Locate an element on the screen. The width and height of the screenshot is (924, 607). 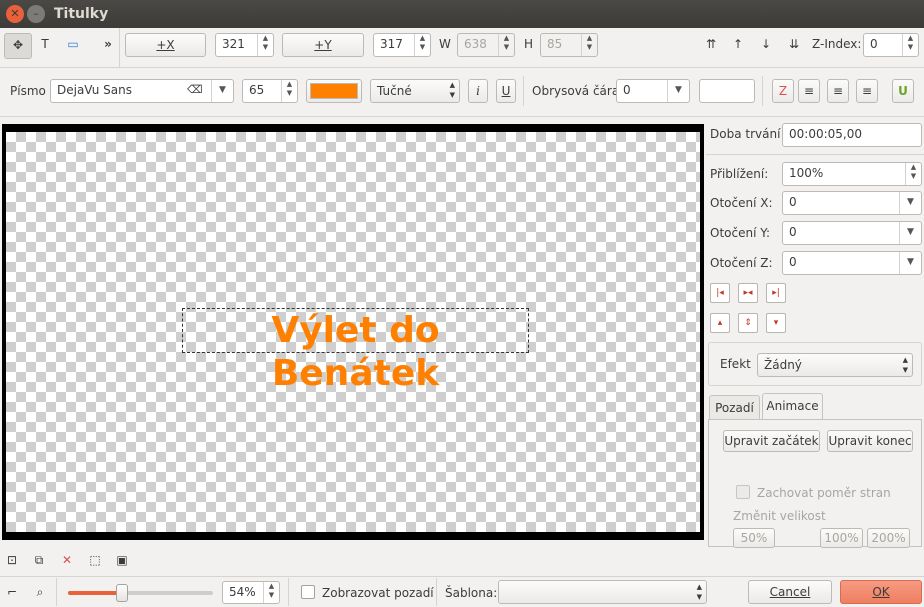
y-position-value: 317 is located at coordinates (391, 44).